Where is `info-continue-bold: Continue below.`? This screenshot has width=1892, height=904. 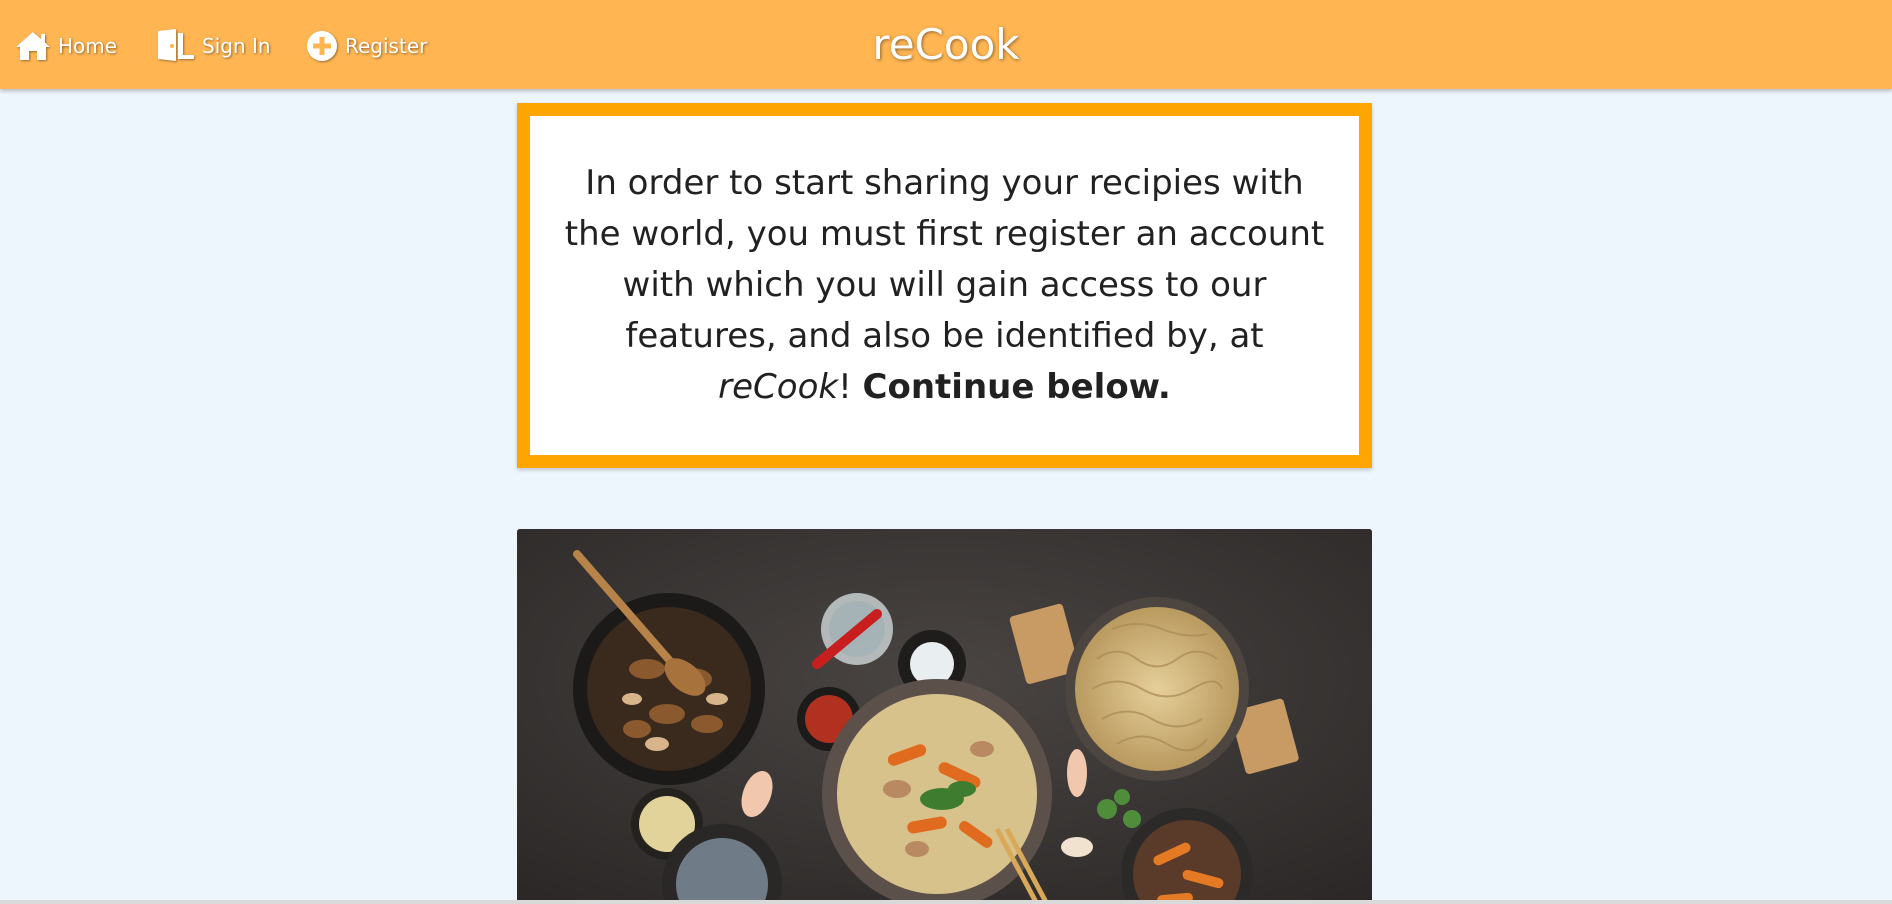
info-continue-bold: Continue below. is located at coordinates (1016, 387).